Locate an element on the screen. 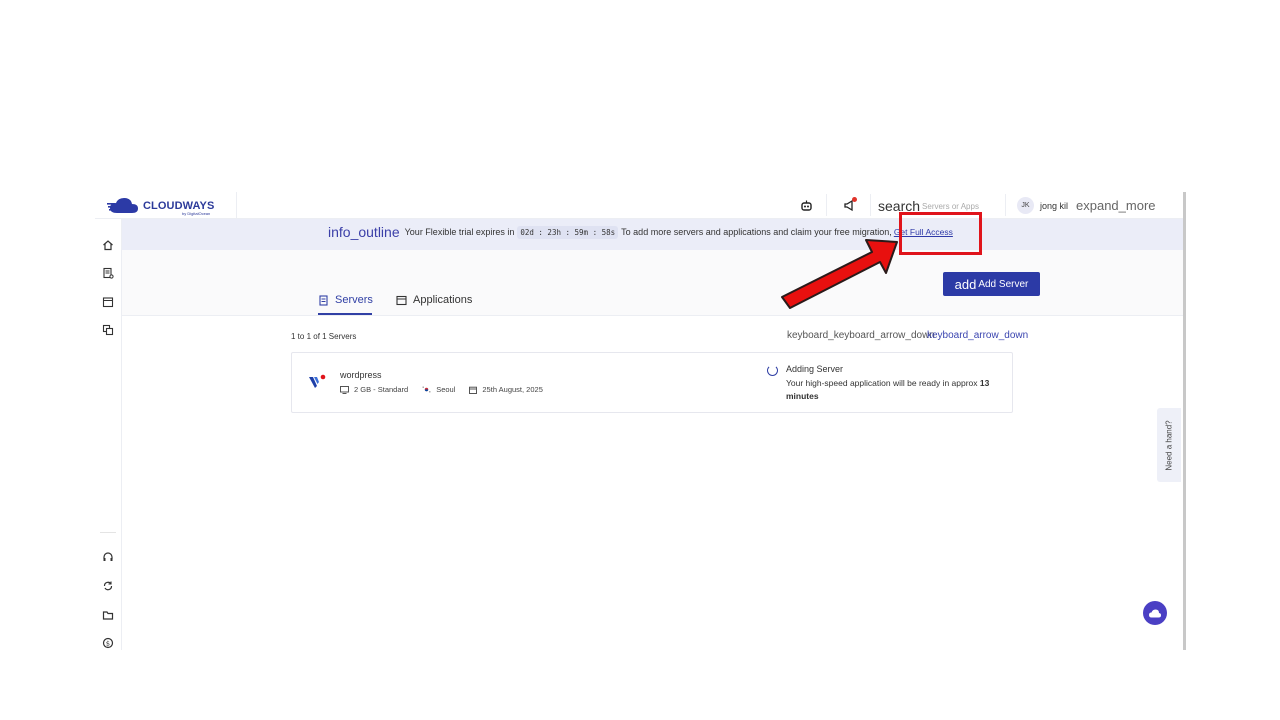 This screenshot has width=1280, height=720. server-location: Seoul is located at coordinates (438, 389).